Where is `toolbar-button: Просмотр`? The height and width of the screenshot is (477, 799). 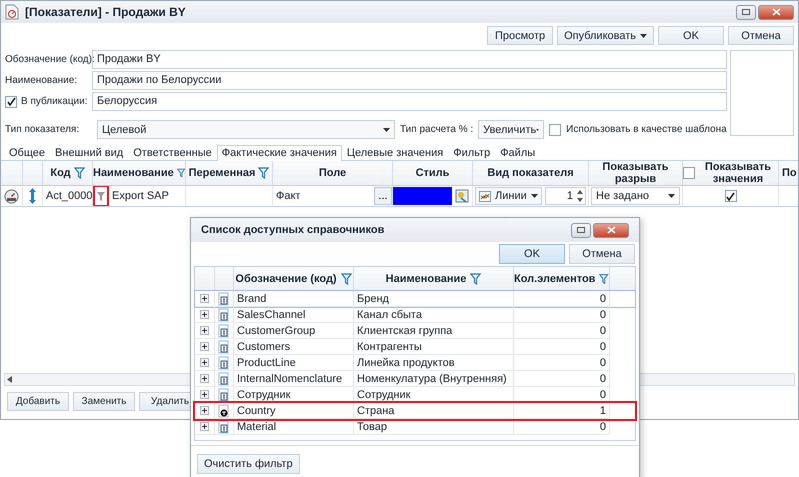 toolbar-button: Просмотр is located at coordinates (520, 35).